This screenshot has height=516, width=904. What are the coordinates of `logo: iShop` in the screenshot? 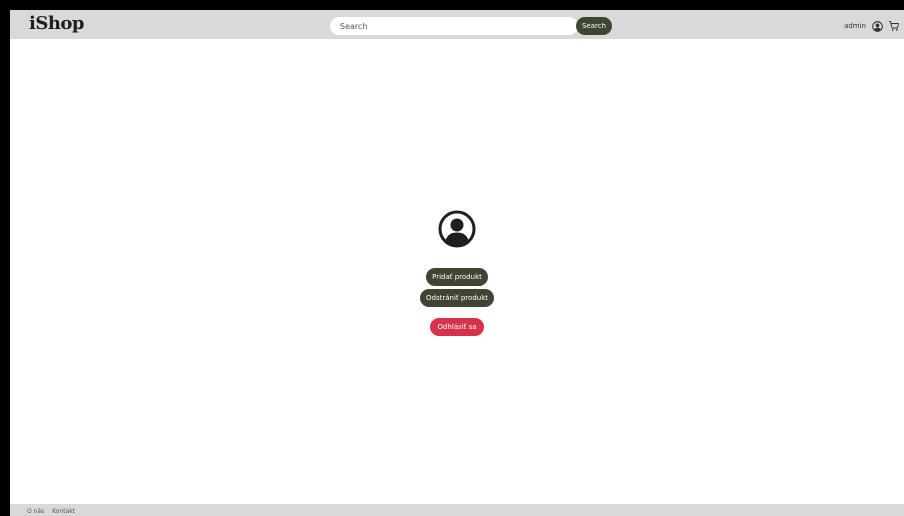 It's located at (57, 24).